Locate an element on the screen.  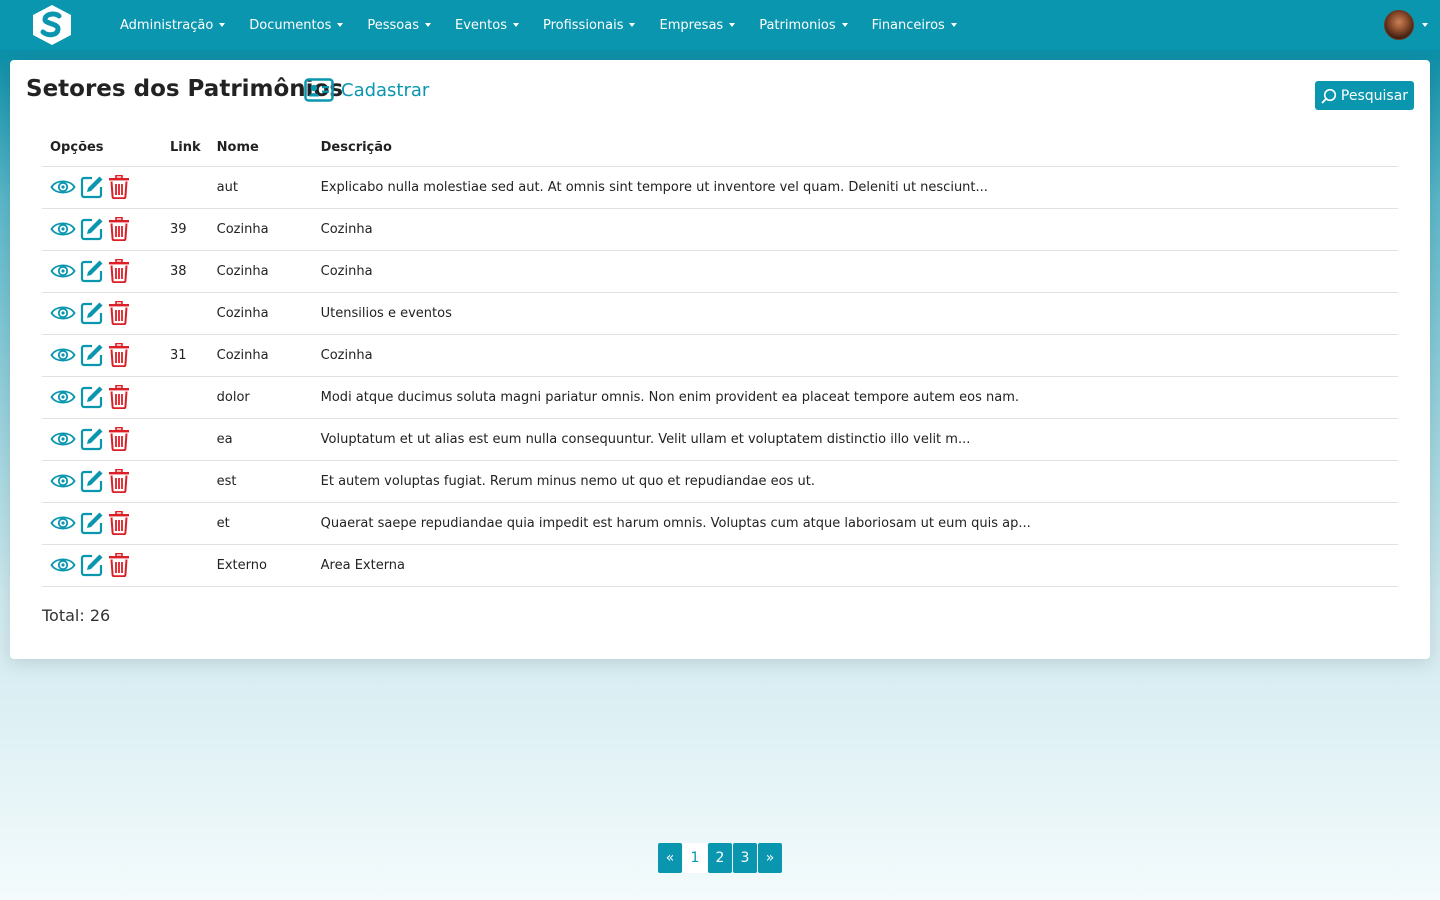
menu-label: Administração is located at coordinates (167, 25).